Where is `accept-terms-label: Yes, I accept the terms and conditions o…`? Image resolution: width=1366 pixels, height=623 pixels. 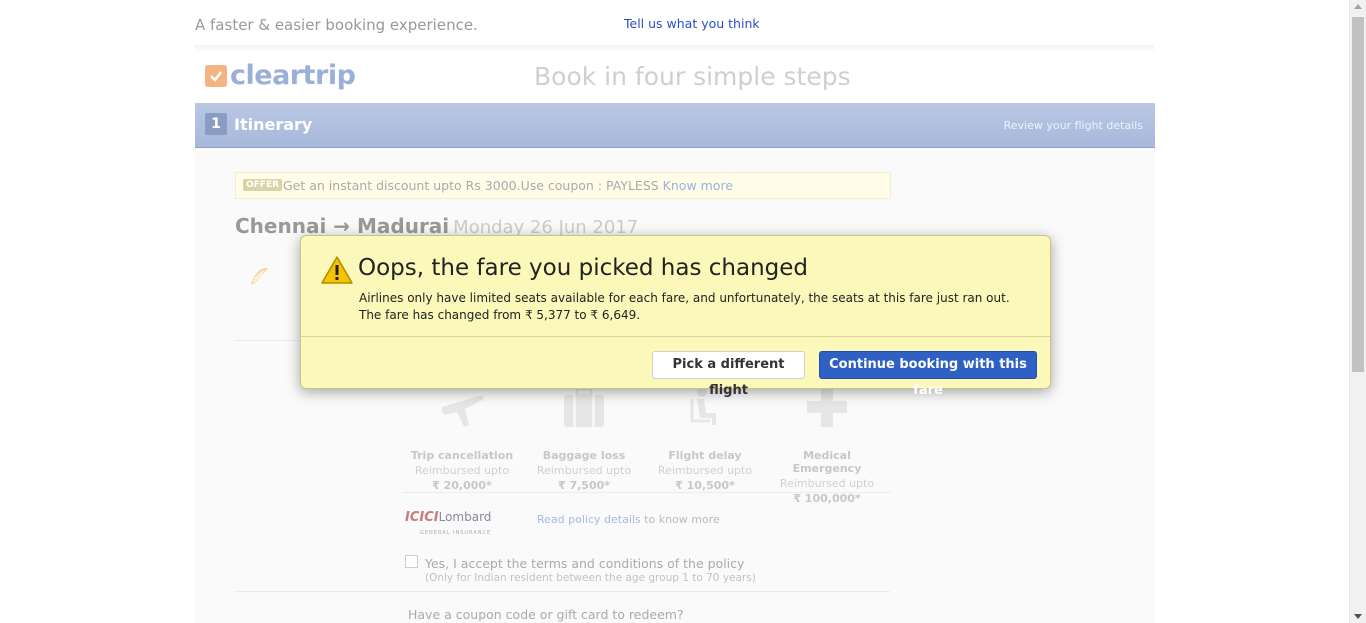 accept-terms-label: Yes, I accept the terms and conditions o… is located at coordinates (584, 563).